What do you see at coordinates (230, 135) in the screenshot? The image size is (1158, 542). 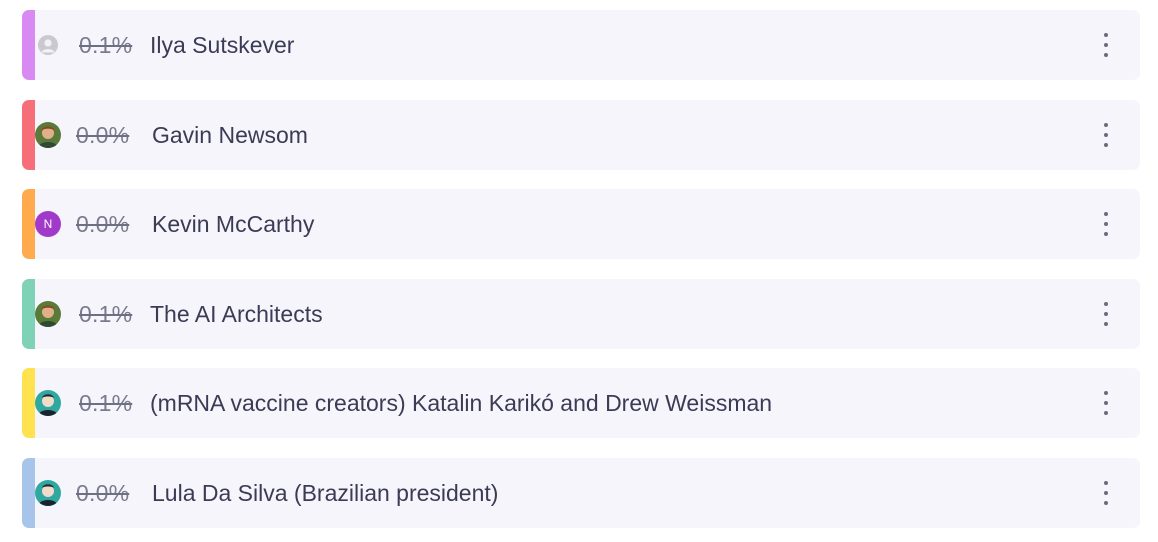 I see `option-name: Gavin Newsom` at bounding box center [230, 135].